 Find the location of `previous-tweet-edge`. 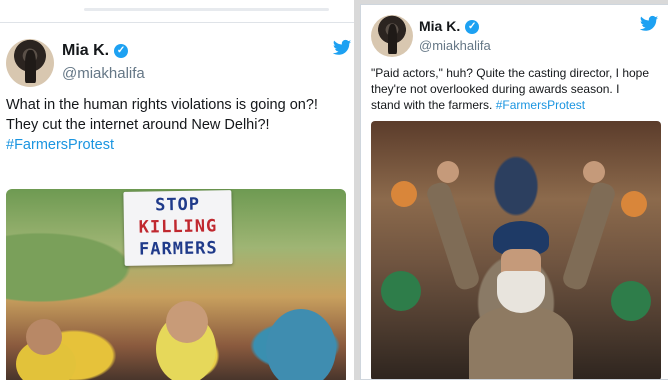

previous-tweet-edge is located at coordinates (177, 11).